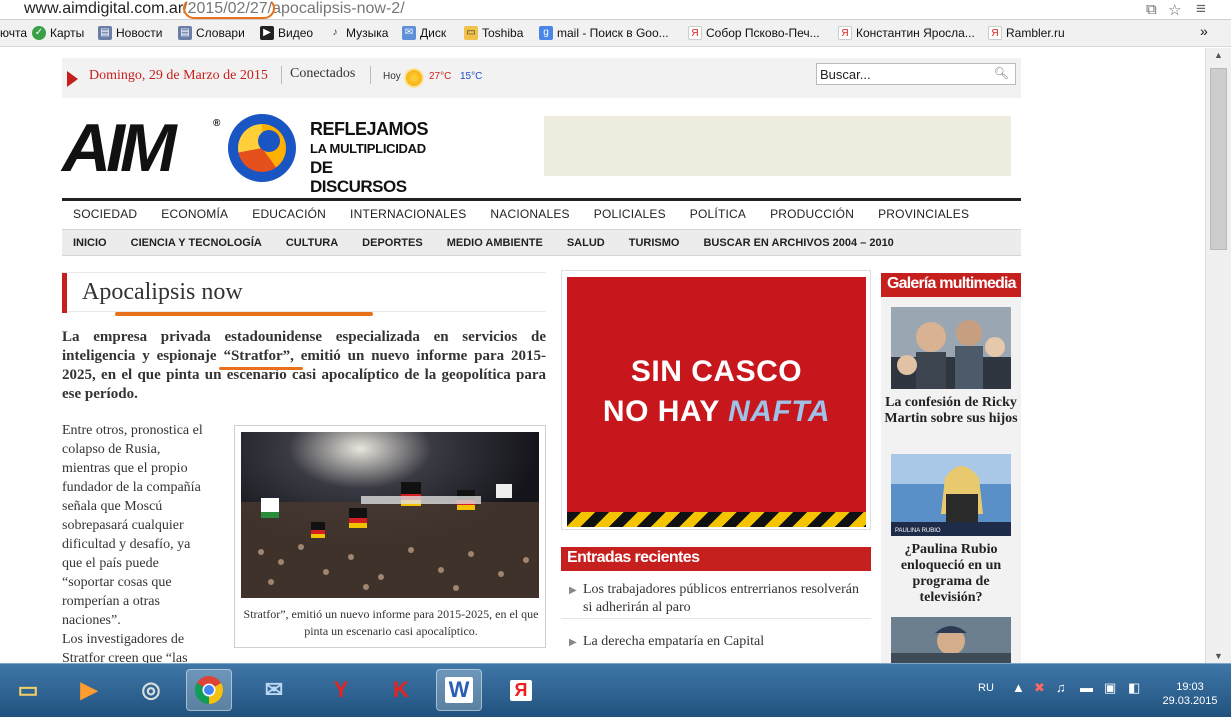  I want to click on temp-low: 15°C, so click(471, 76).